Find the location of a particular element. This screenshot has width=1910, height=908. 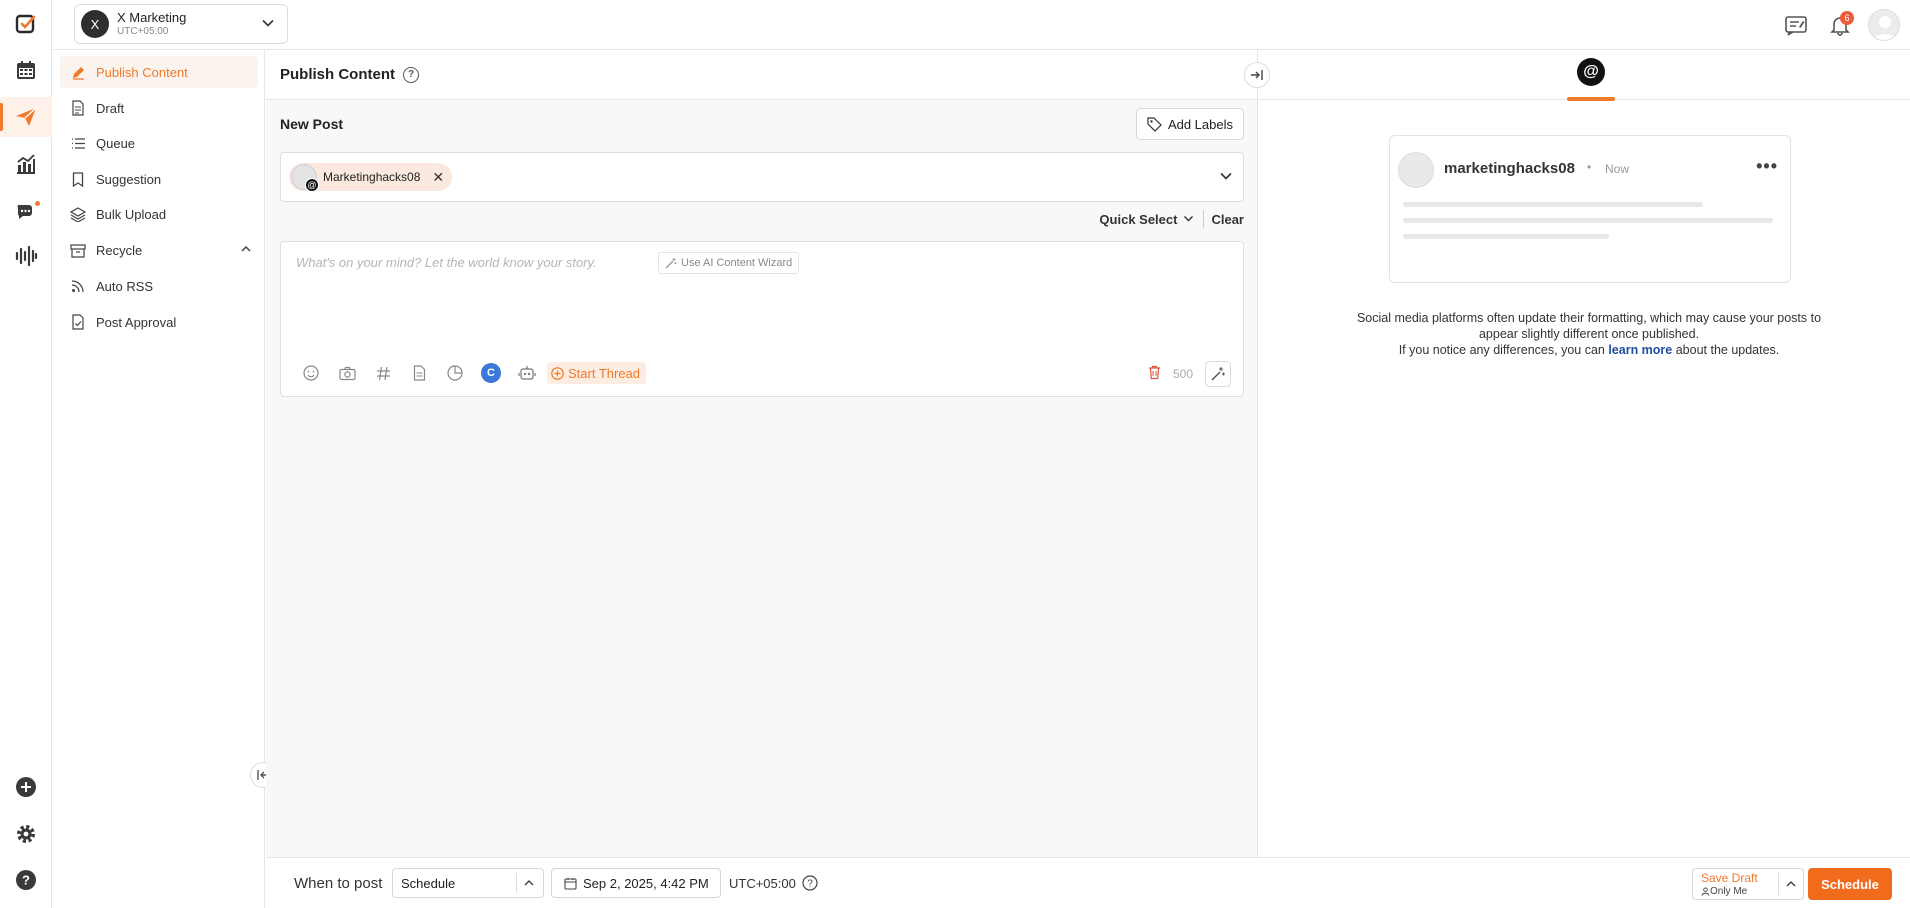

collapse-right-icon is located at coordinates (1257, 75).